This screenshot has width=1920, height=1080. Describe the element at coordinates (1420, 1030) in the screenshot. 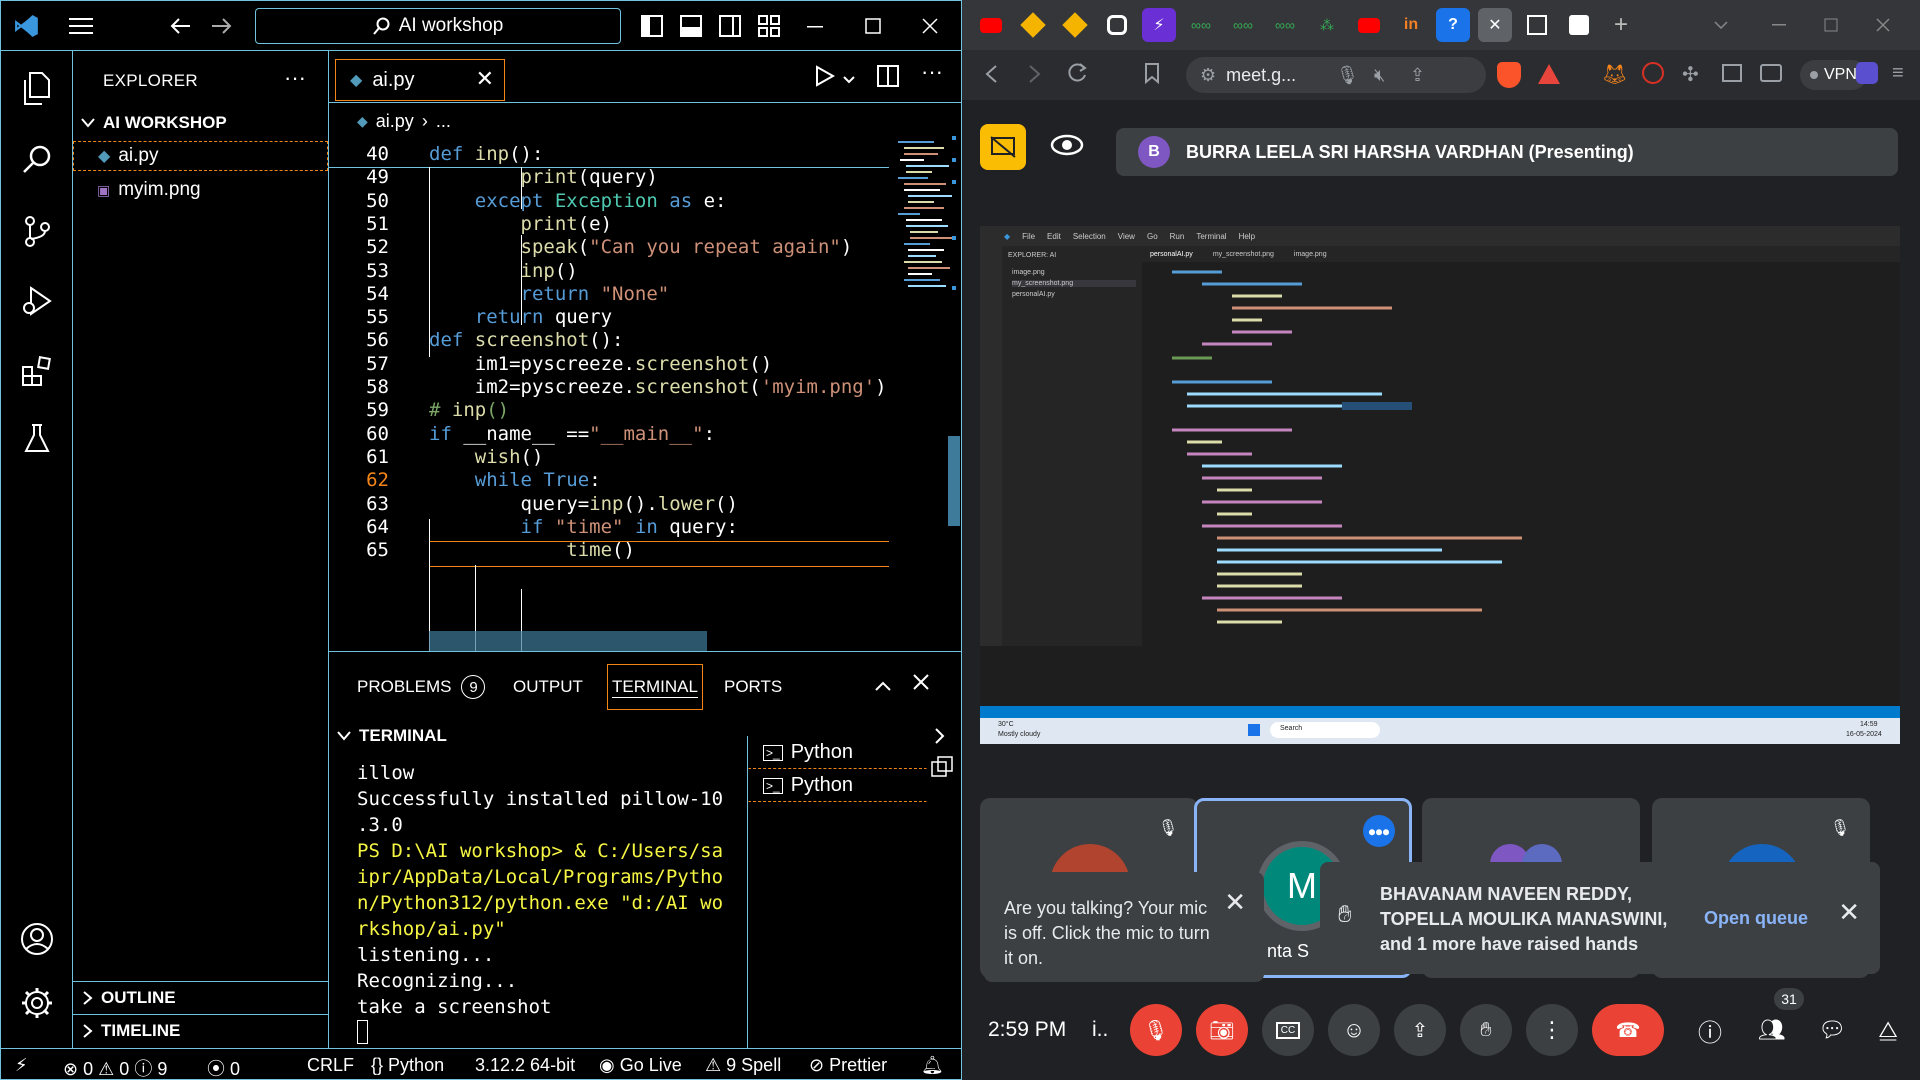

I see `present-button: ⇪` at that location.